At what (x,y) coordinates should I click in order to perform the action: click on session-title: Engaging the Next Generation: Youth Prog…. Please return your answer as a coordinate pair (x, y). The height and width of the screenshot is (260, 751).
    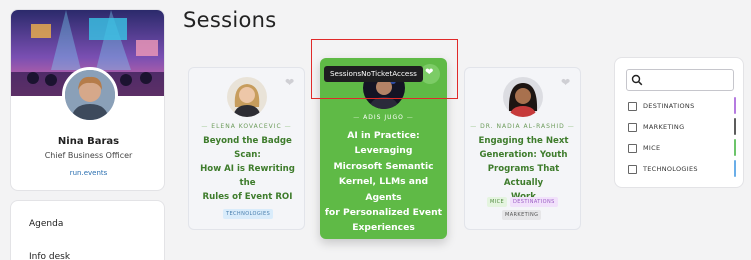
    Looking at the image, I should click on (523, 169).